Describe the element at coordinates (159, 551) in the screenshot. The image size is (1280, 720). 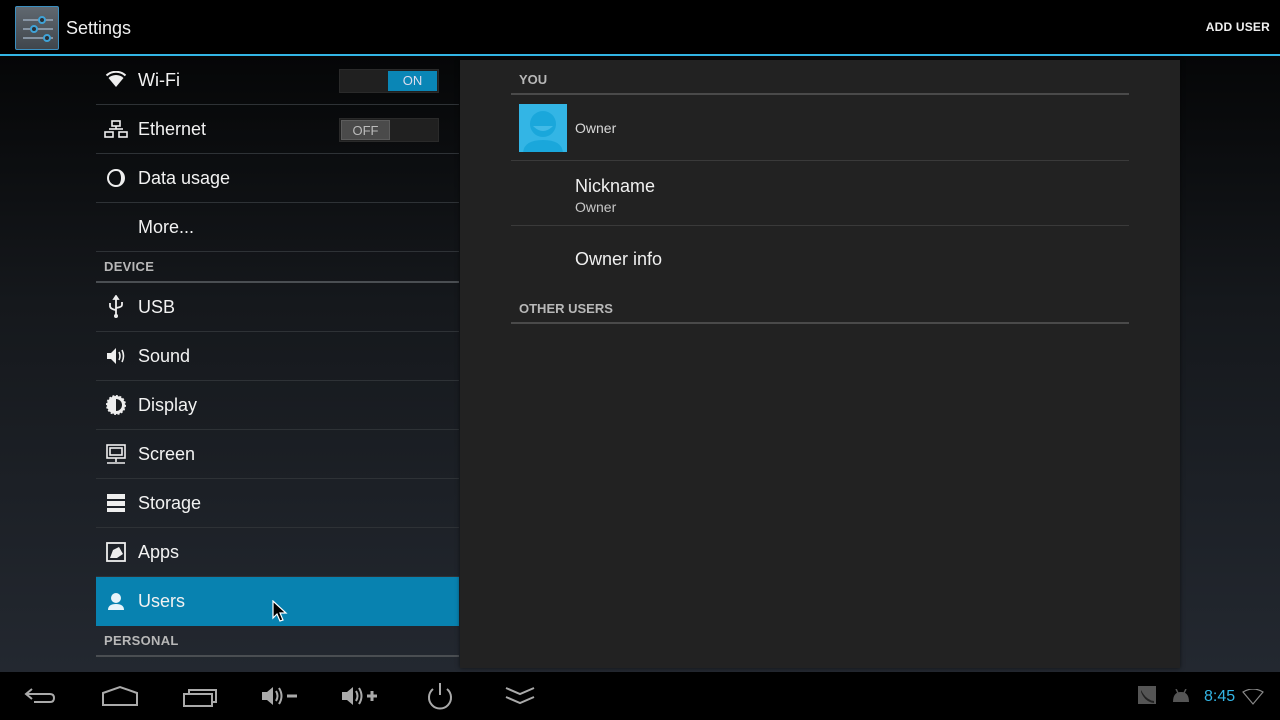
I see `sidebar-item-label: Apps` at that location.